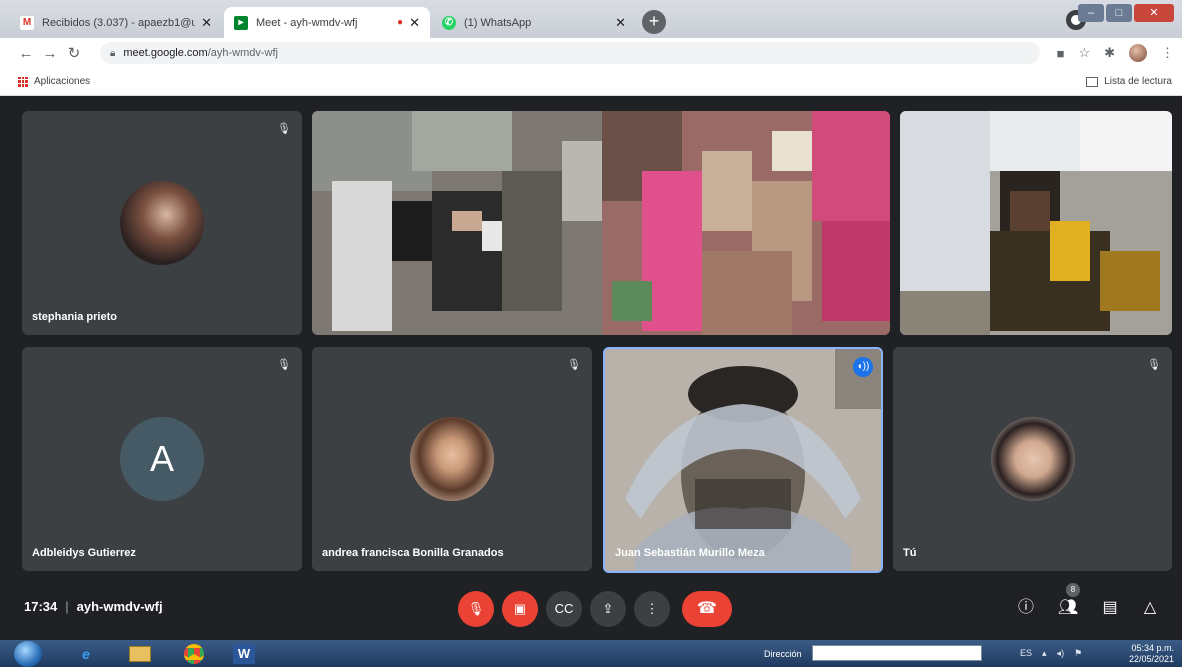 This screenshot has width=1182, height=667. I want to click on camera-in-use-icon: ■, so click(1061, 53).